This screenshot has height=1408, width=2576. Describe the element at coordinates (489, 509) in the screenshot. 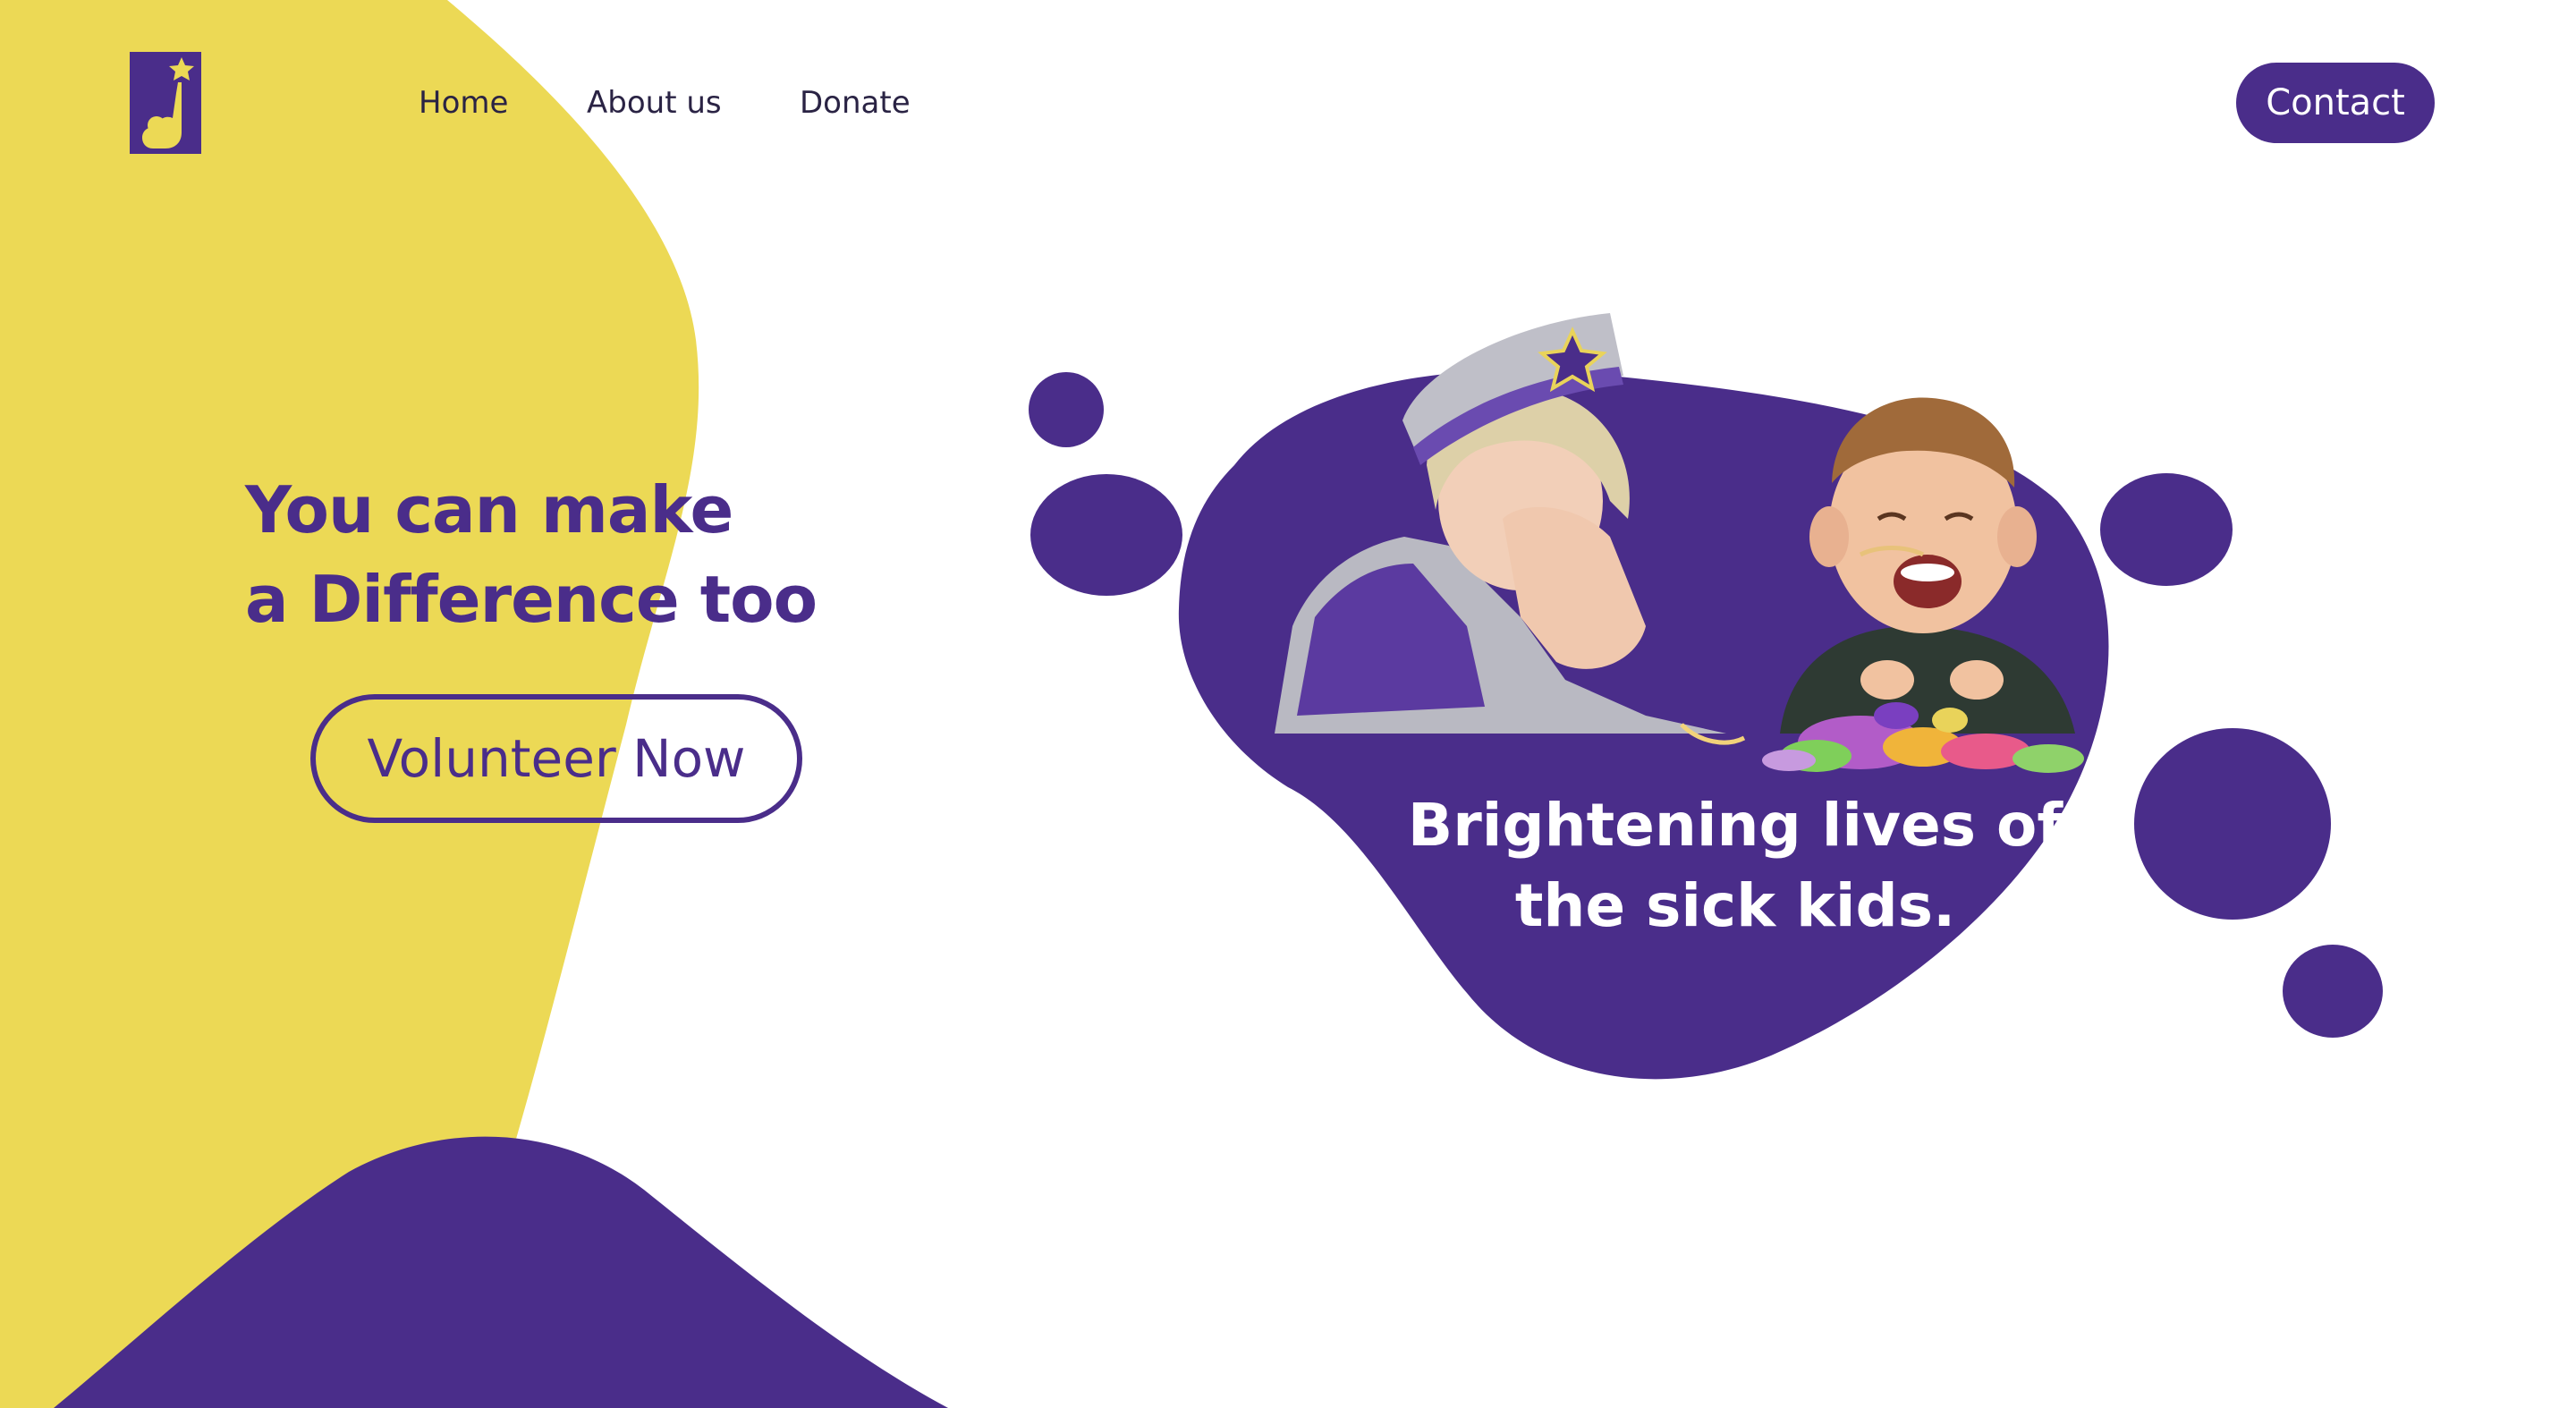

I see `hero-headline-line1: You can make` at that location.